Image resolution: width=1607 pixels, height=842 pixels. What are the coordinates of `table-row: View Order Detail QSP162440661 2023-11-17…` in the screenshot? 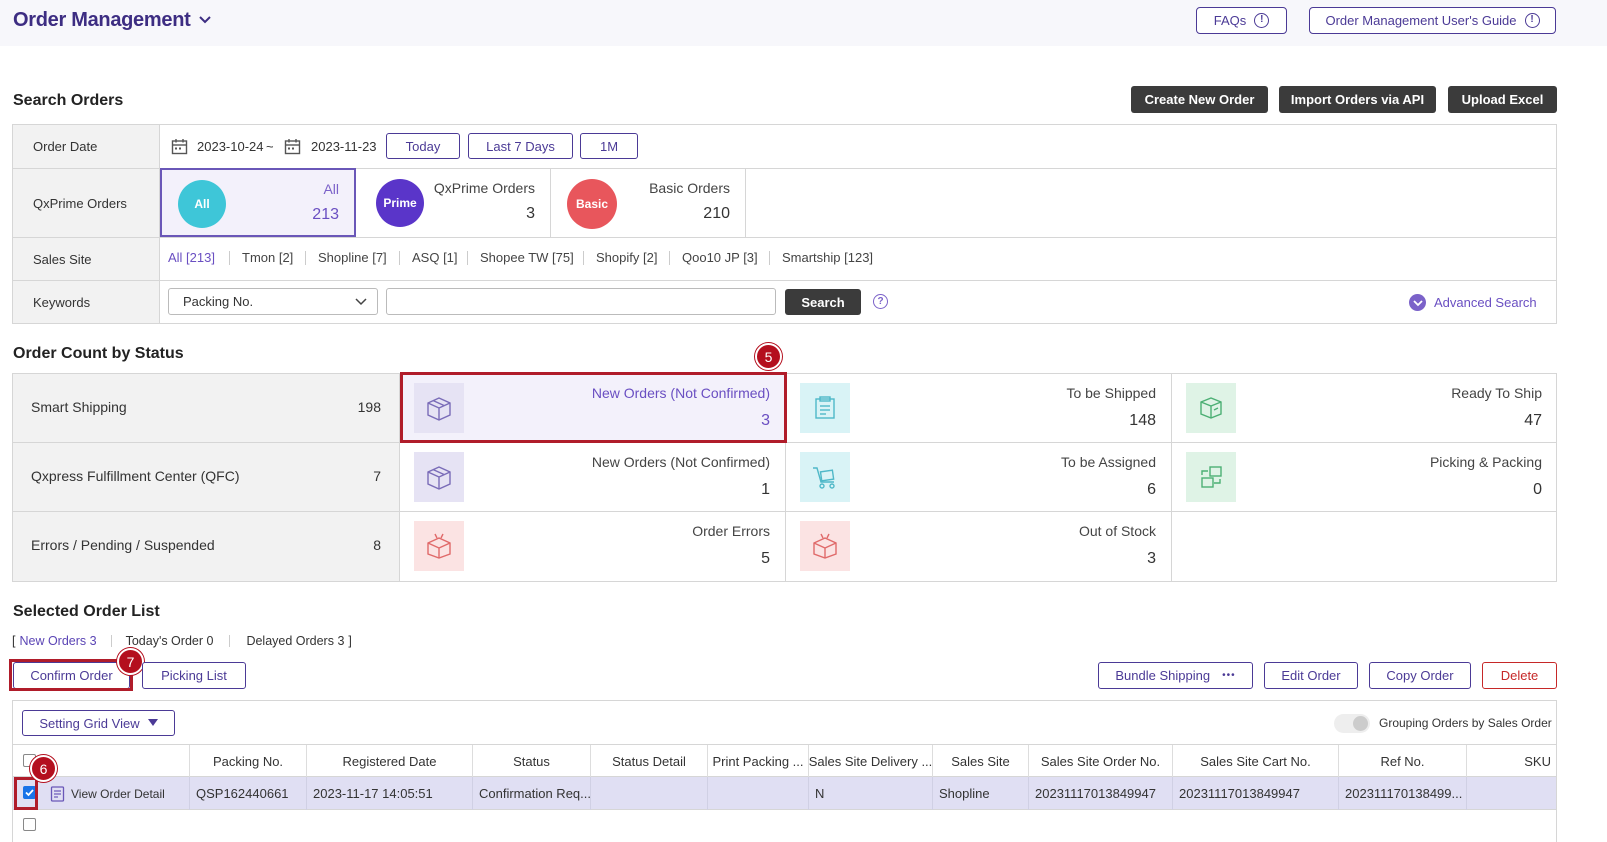 It's located at (784, 793).